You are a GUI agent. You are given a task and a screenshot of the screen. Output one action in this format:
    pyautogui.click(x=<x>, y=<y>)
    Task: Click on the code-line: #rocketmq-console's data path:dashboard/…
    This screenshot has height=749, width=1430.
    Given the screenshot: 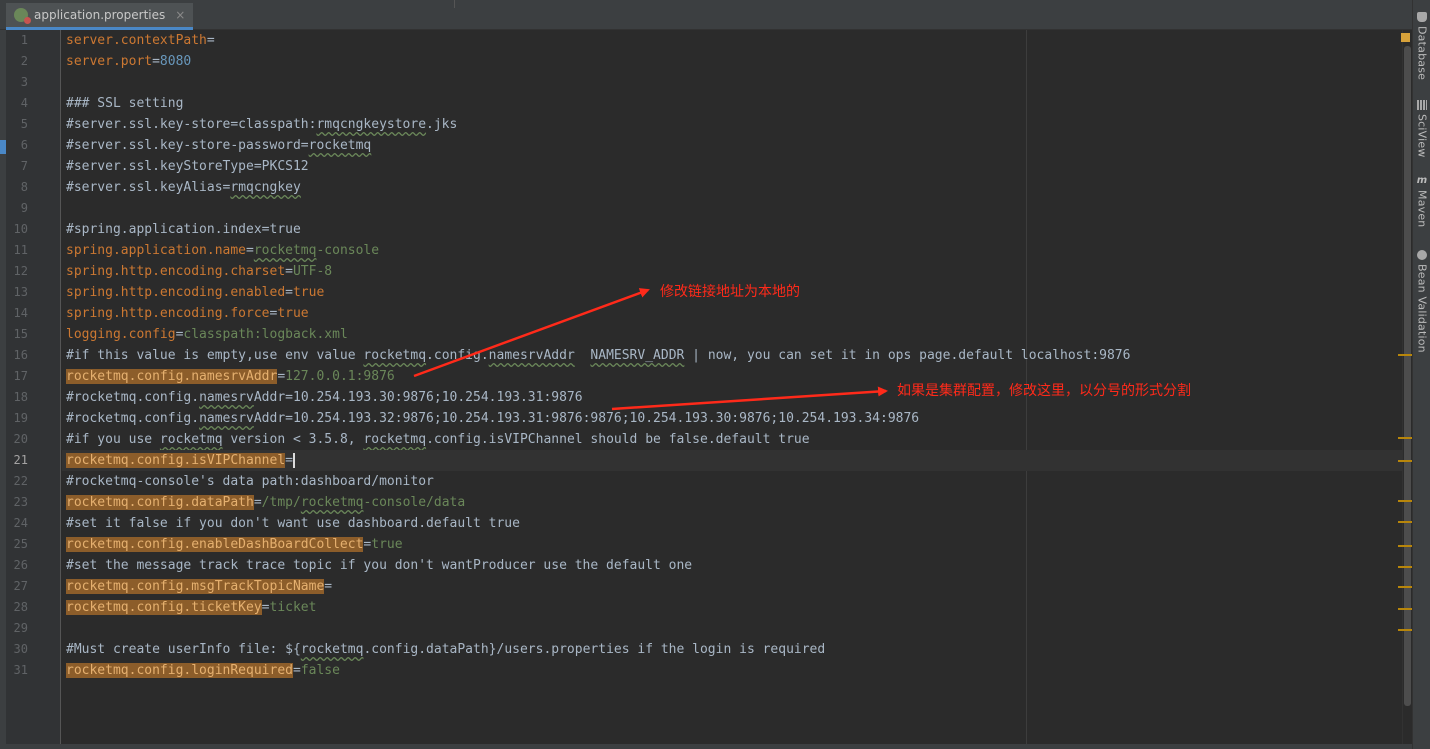 What is the action you would take?
    pyautogui.click(x=732, y=481)
    